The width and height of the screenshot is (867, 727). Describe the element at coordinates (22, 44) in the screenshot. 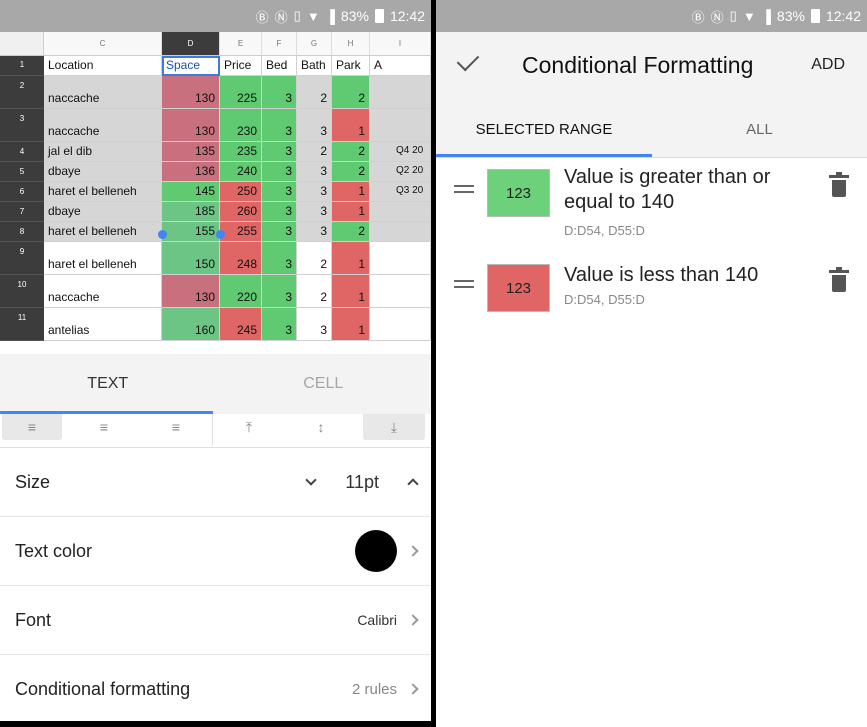

I see `select-all-corner` at that location.